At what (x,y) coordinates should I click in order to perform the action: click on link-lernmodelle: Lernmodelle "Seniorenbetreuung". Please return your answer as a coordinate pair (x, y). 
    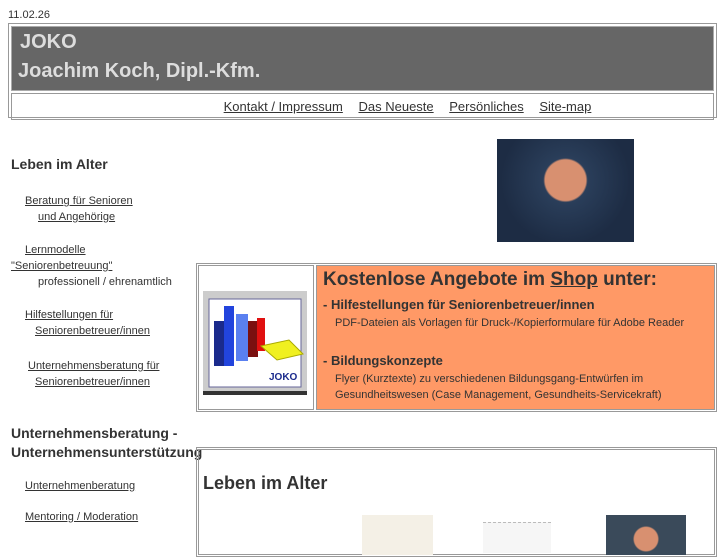
    Looking at the image, I should click on (61, 258).